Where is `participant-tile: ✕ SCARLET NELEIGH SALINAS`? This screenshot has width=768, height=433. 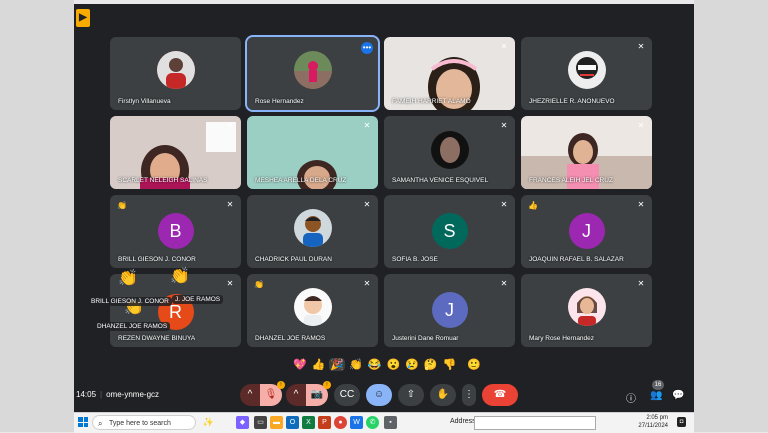
participant-tile: ✕ SCARLET NELEIGH SALINAS is located at coordinates (175, 152).